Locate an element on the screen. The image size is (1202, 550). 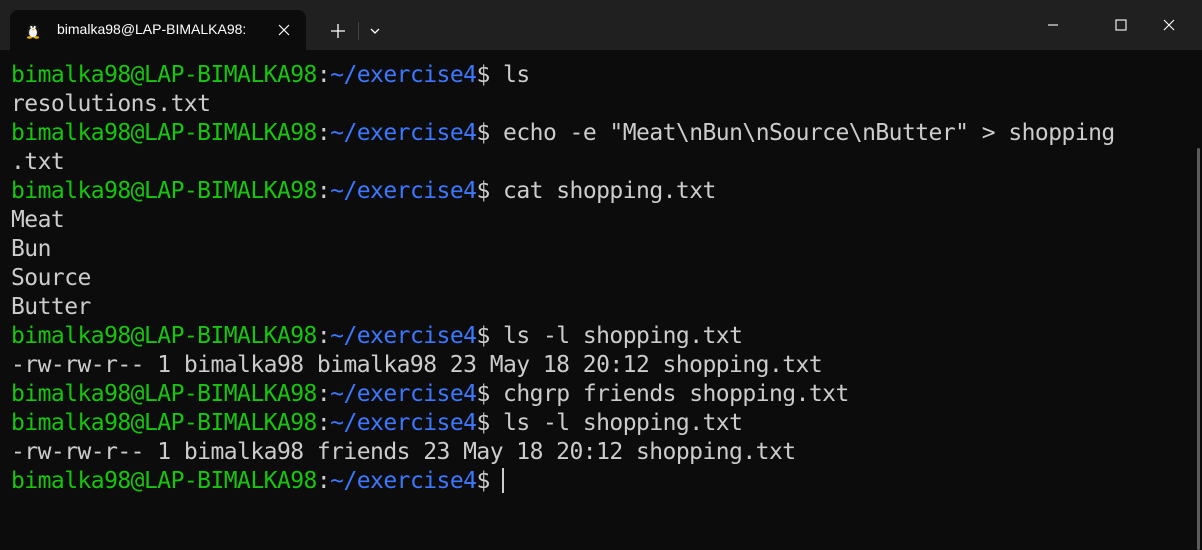
title-bar: bimalka98@LAP-BIMALKA98: is located at coordinates (601, 25).